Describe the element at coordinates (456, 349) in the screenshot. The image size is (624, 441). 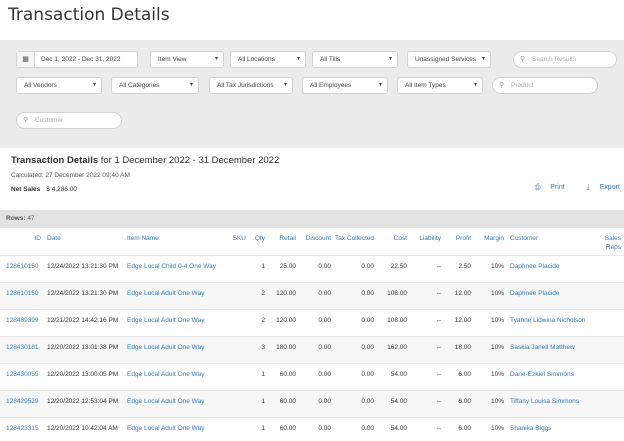
I see `cell-profit: 18.00` at that location.